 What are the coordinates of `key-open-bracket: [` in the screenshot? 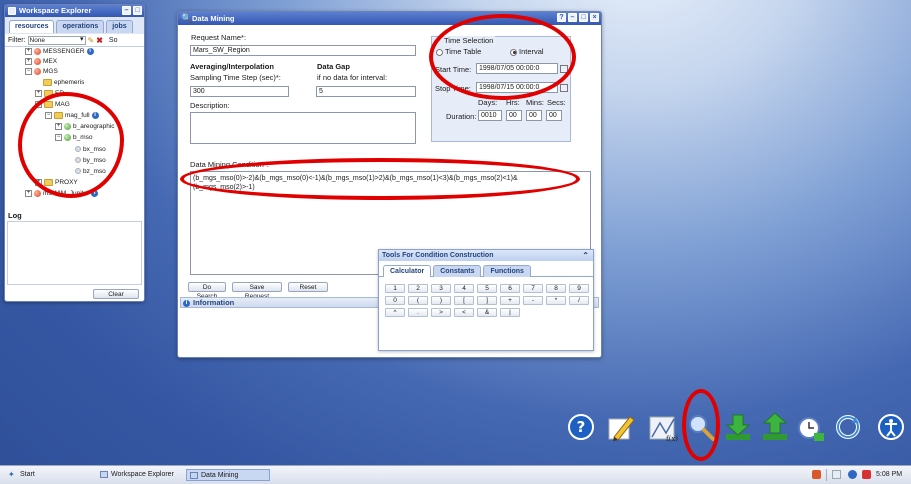 It's located at (464, 300).